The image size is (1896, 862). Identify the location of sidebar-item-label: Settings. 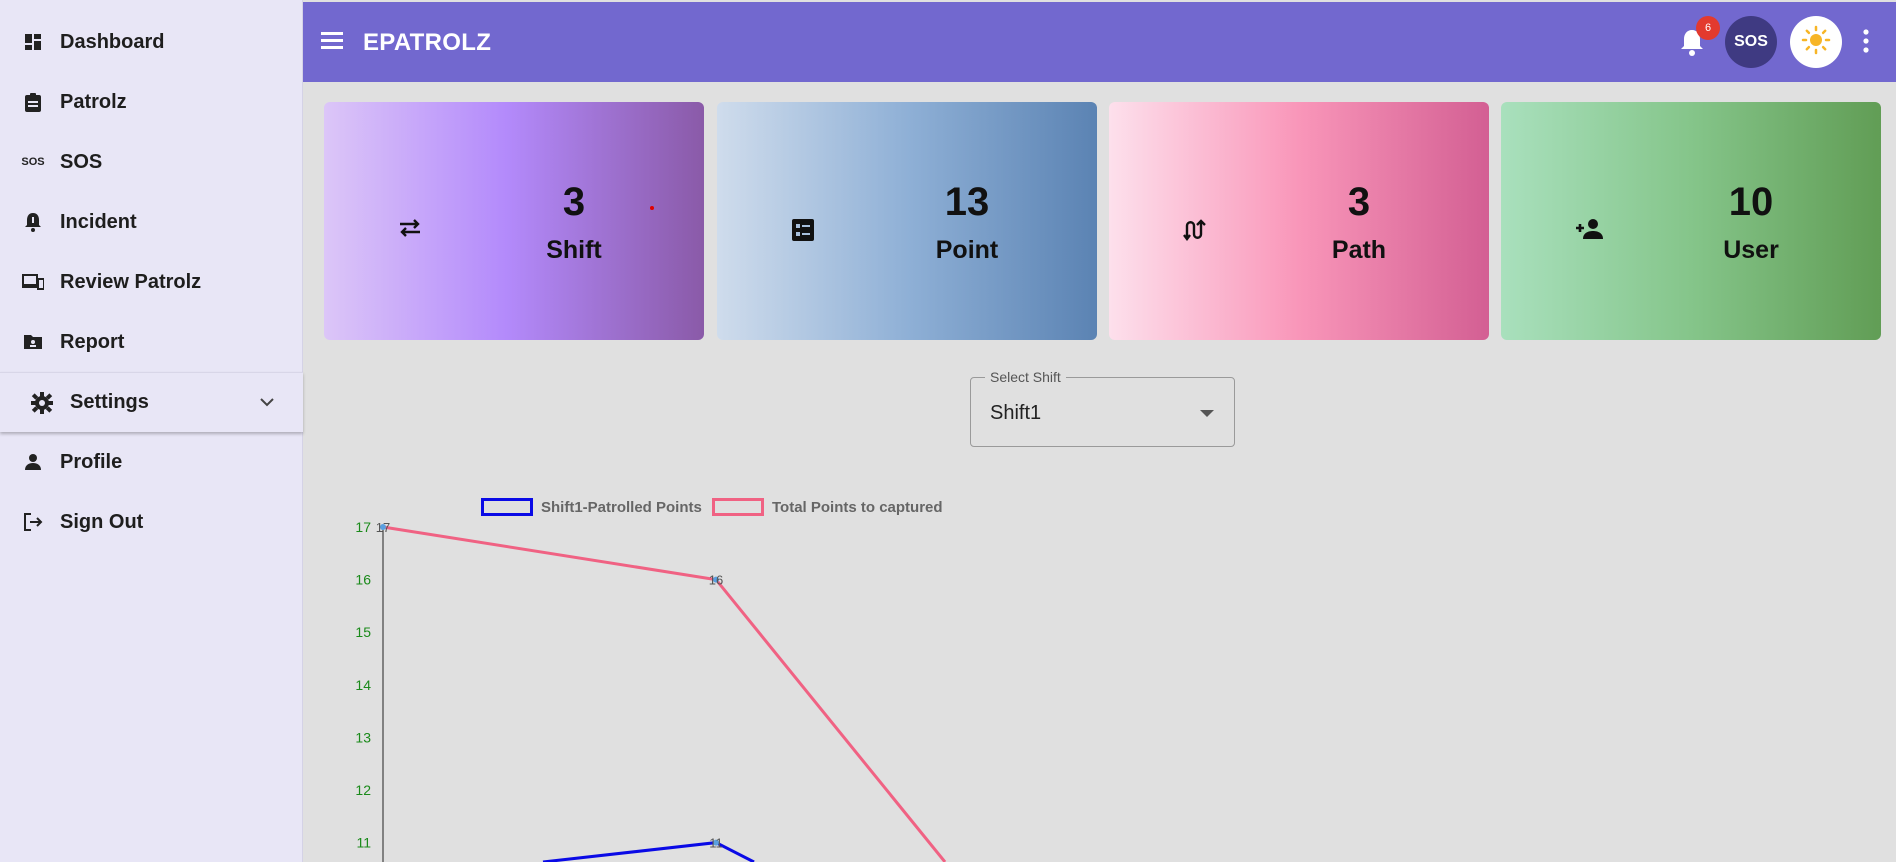
(109, 402).